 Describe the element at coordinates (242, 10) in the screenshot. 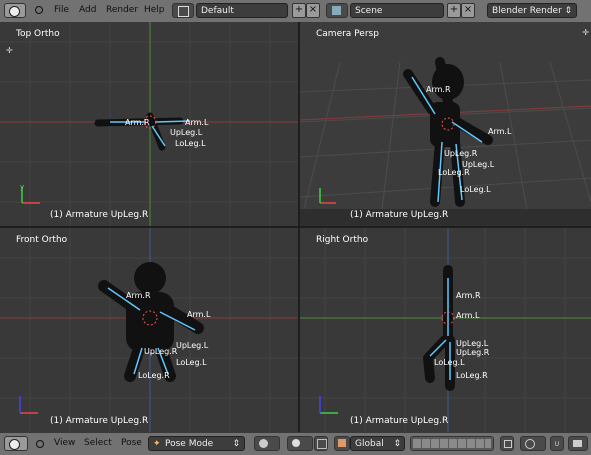

I see `screen-layout-field: Default` at that location.